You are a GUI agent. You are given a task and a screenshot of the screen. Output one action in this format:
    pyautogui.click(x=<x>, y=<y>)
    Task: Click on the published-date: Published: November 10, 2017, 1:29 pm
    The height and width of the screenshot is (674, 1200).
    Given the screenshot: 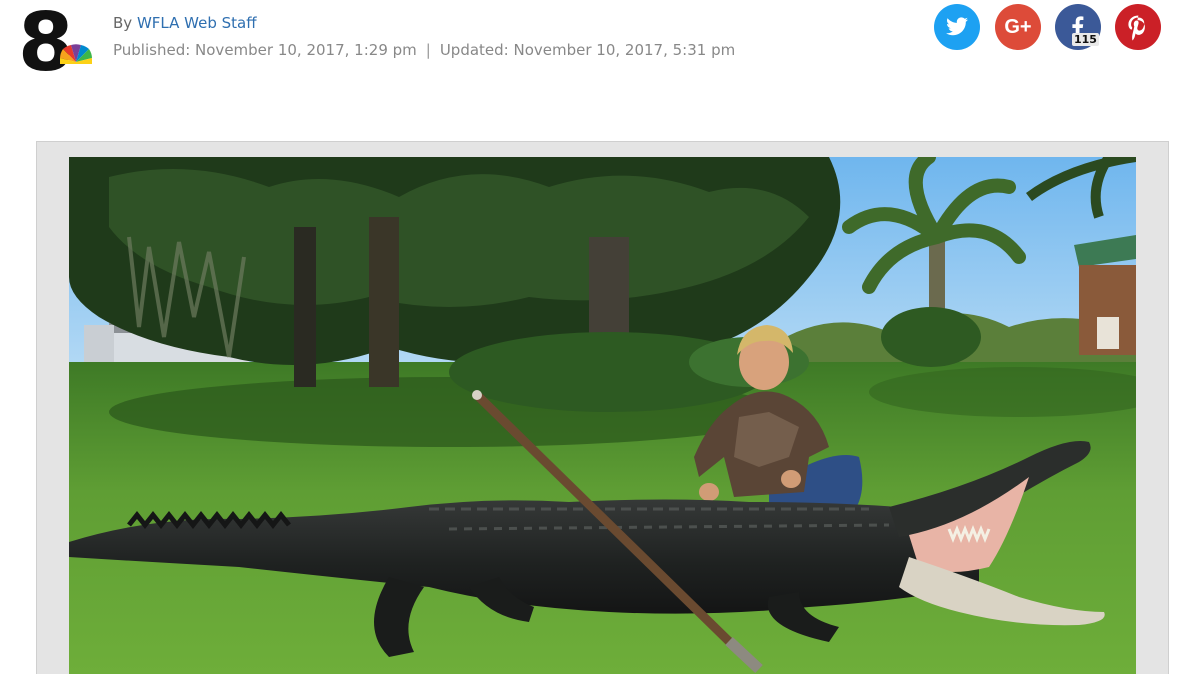 What is the action you would take?
    pyautogui.click(x=265, y=50)
    